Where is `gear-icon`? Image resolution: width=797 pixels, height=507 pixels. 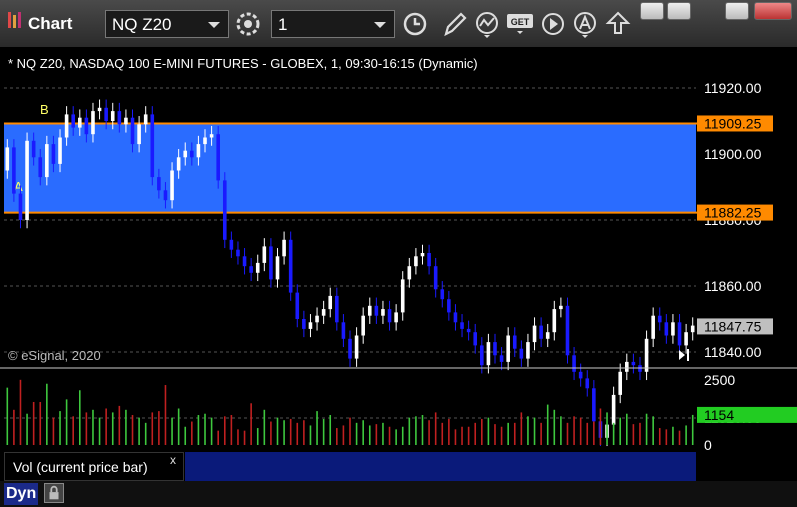
gear-icon is located at coordinates (248, 24).